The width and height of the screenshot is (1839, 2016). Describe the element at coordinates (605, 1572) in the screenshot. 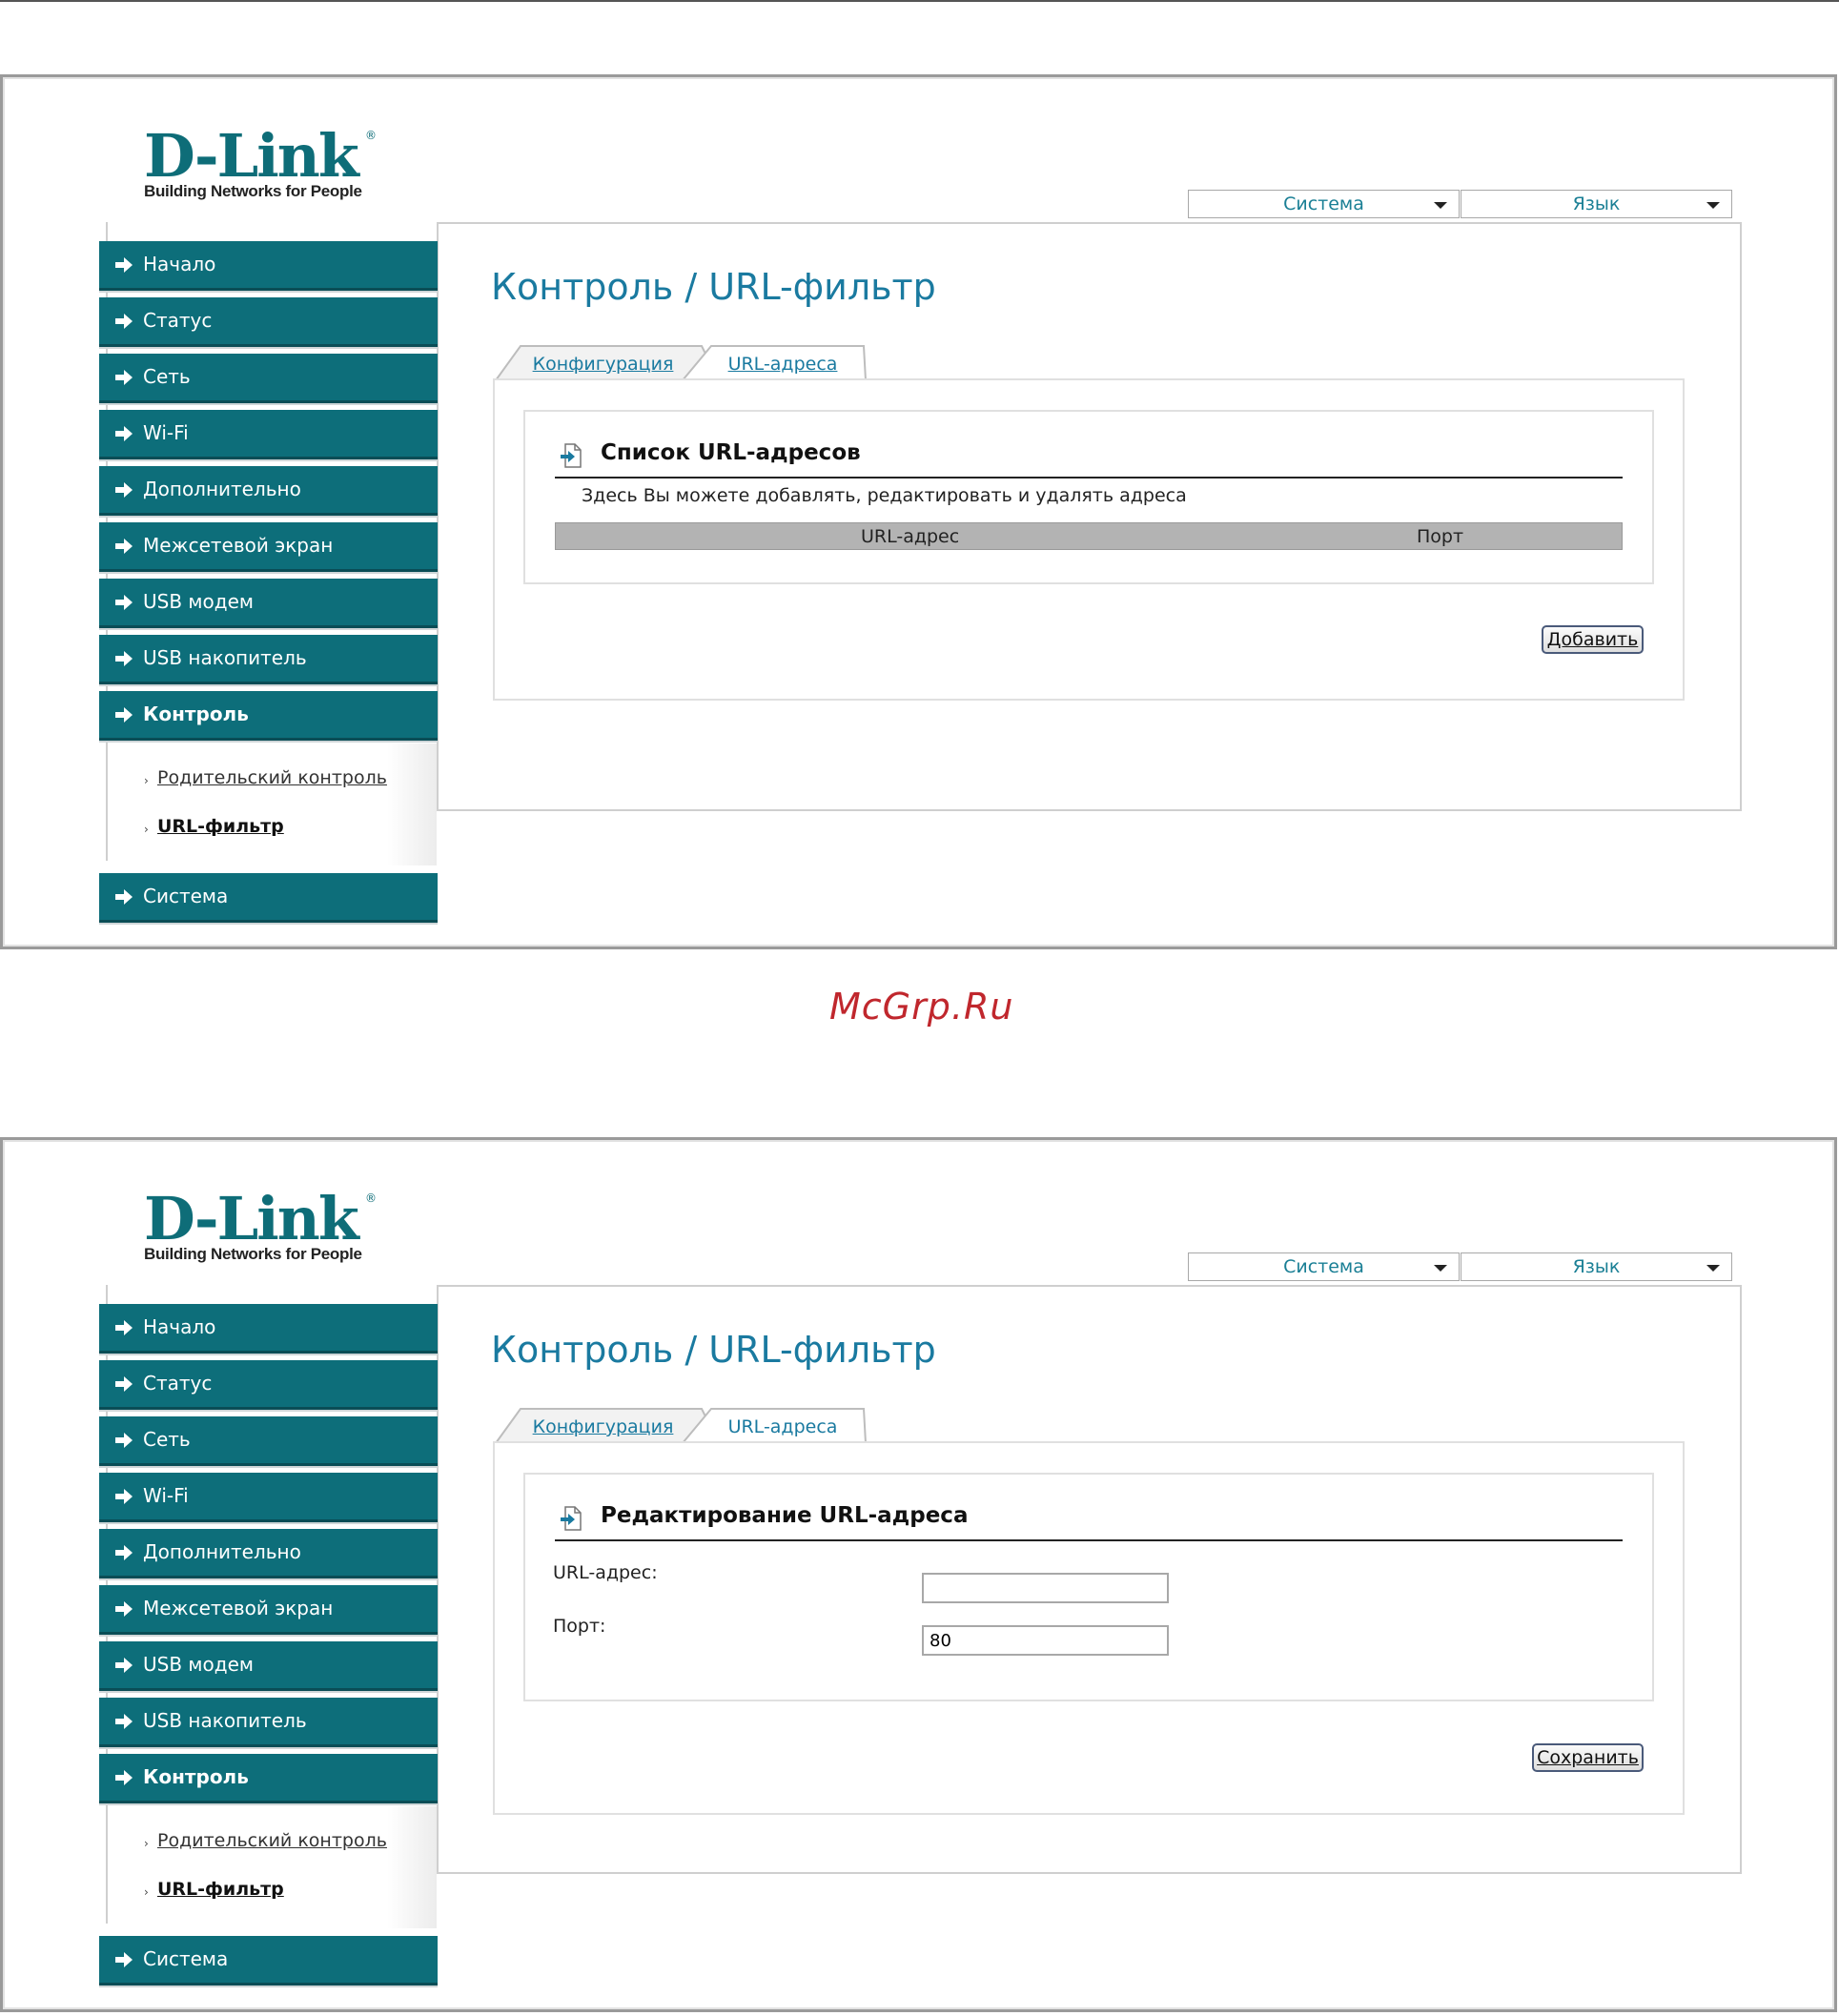

I see `url-field-label: URL-адрес:` at that location.